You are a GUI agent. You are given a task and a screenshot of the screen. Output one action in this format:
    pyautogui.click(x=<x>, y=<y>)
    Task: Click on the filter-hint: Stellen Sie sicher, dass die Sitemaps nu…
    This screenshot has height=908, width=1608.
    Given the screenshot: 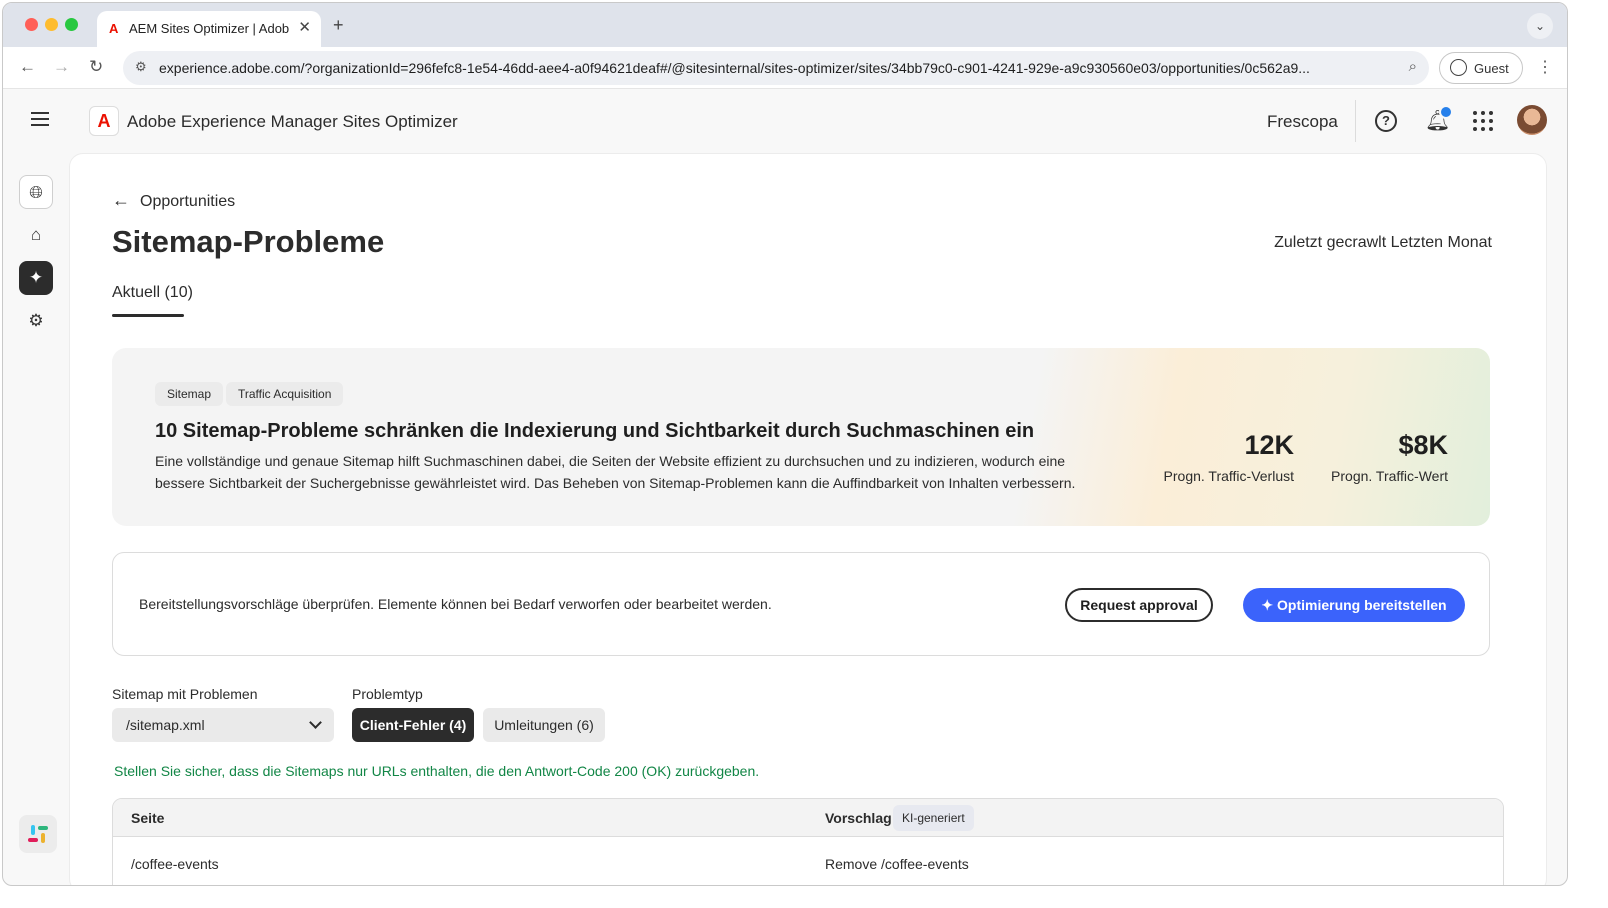 What is the action you would take?
    pyautogui.click(x=437, y=771)
    